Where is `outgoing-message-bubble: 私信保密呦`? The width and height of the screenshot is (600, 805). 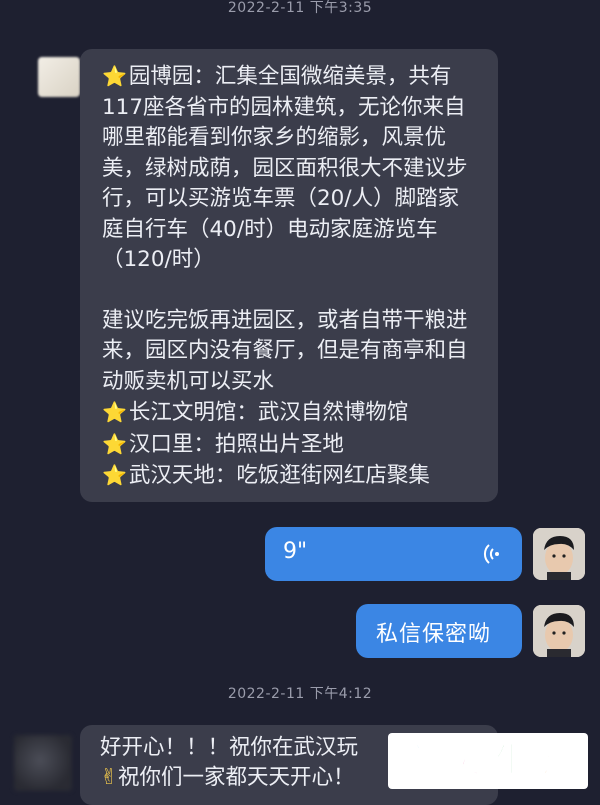
outgoing-message-bubble: 私信保密呦 is located at coordinates (439, 631).